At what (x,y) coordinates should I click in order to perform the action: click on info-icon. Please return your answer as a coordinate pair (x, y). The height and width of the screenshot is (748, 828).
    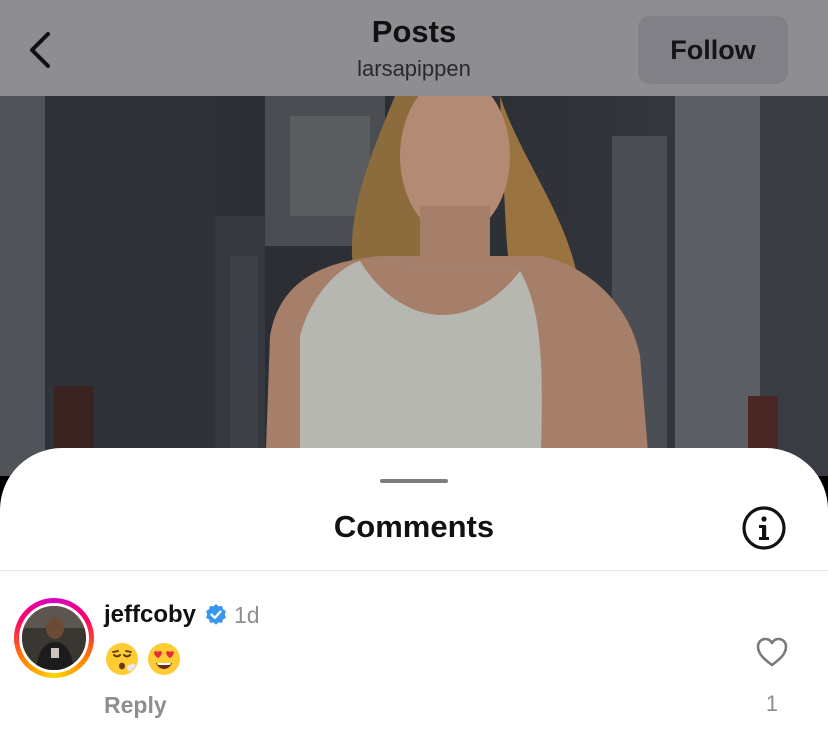
    Looking at the image, I should click on (764, 528).